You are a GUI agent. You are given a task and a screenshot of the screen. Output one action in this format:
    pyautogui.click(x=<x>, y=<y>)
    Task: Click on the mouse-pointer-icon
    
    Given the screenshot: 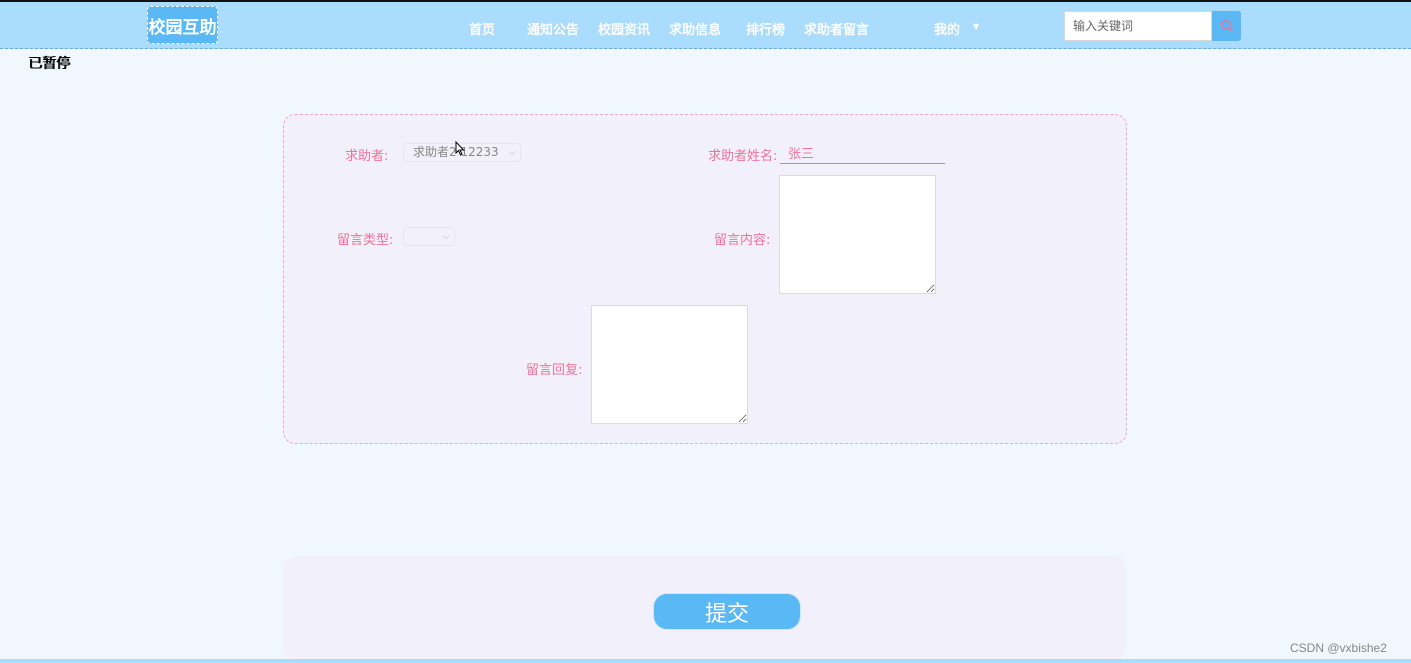 What is the action you would take?
    pyautogui.click(x=460, y=148)
    